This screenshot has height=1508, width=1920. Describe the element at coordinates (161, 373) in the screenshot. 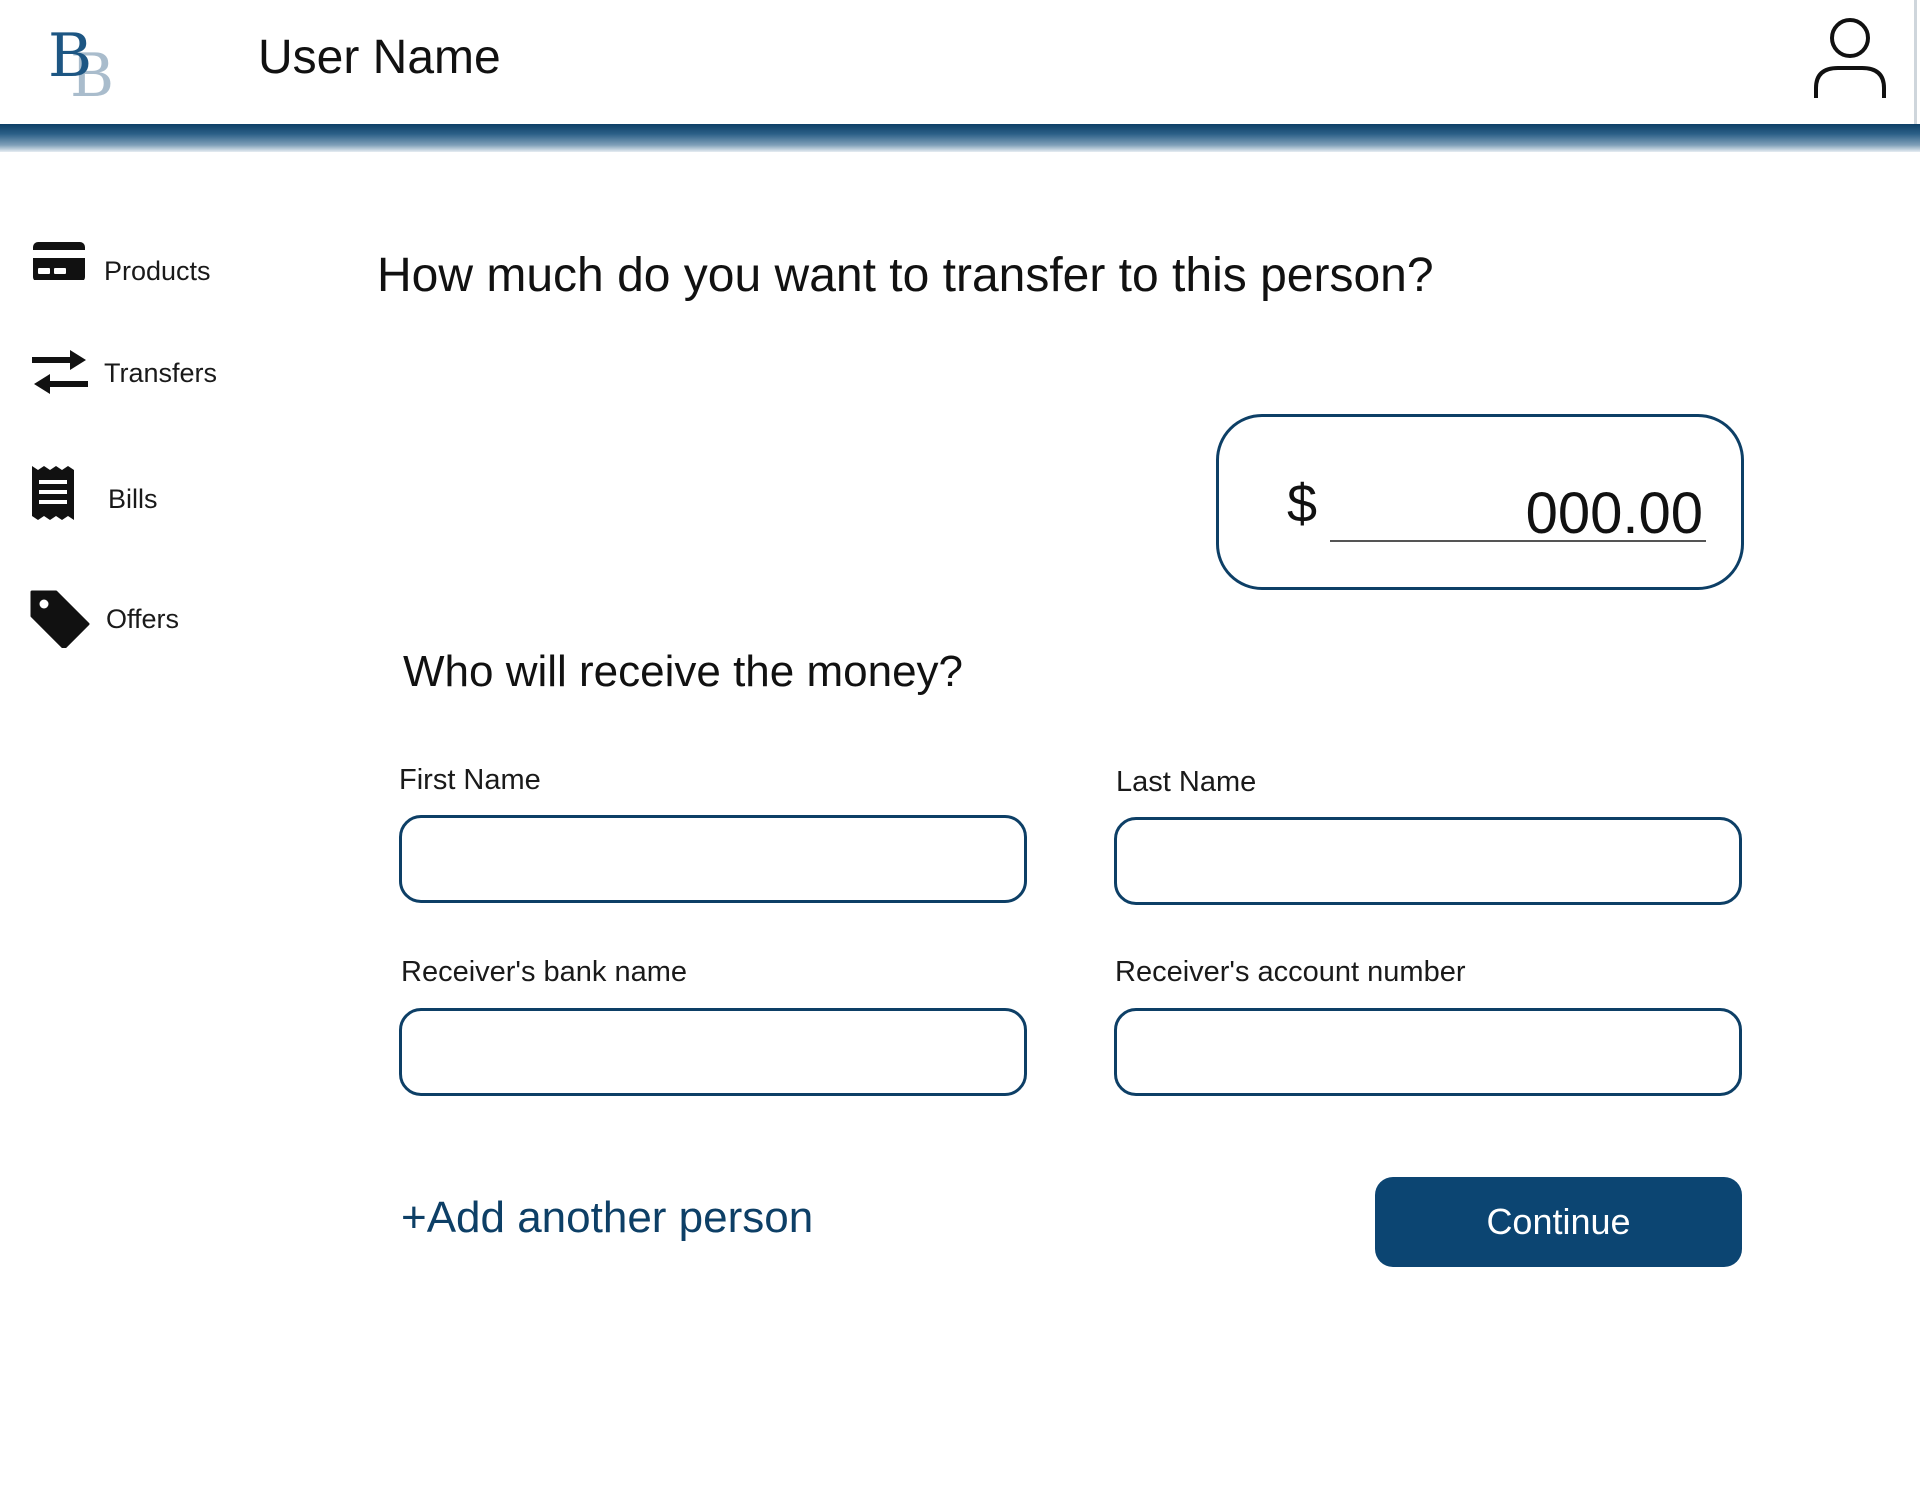

I see `sidebar-item-label: Transfers` at that location.